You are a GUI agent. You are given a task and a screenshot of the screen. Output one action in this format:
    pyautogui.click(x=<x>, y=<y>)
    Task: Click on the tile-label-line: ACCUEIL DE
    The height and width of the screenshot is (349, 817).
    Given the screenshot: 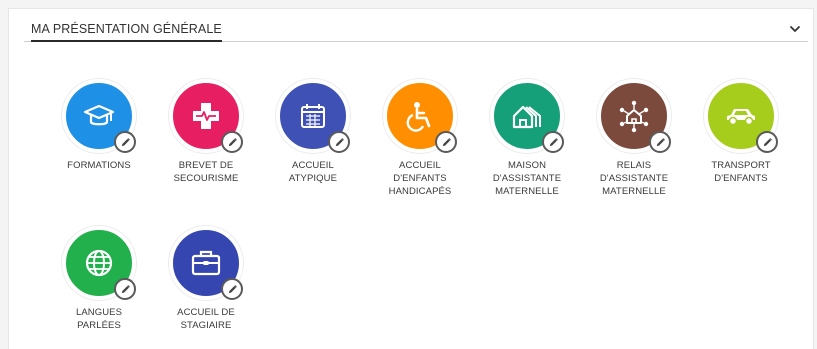 What is the action you would take?
    pyautogui.click(x=206, y=312)
    